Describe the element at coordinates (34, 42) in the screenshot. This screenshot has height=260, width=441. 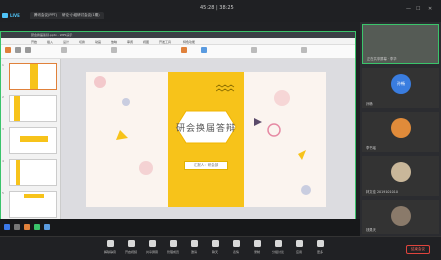
I see `tab-home: 开始` at that location.